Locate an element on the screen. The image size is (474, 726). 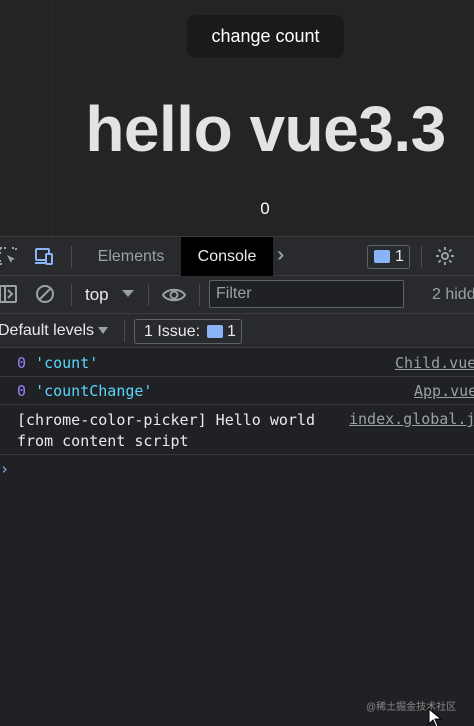
live-expression-eye-icon is located at coordinates (174, 295).